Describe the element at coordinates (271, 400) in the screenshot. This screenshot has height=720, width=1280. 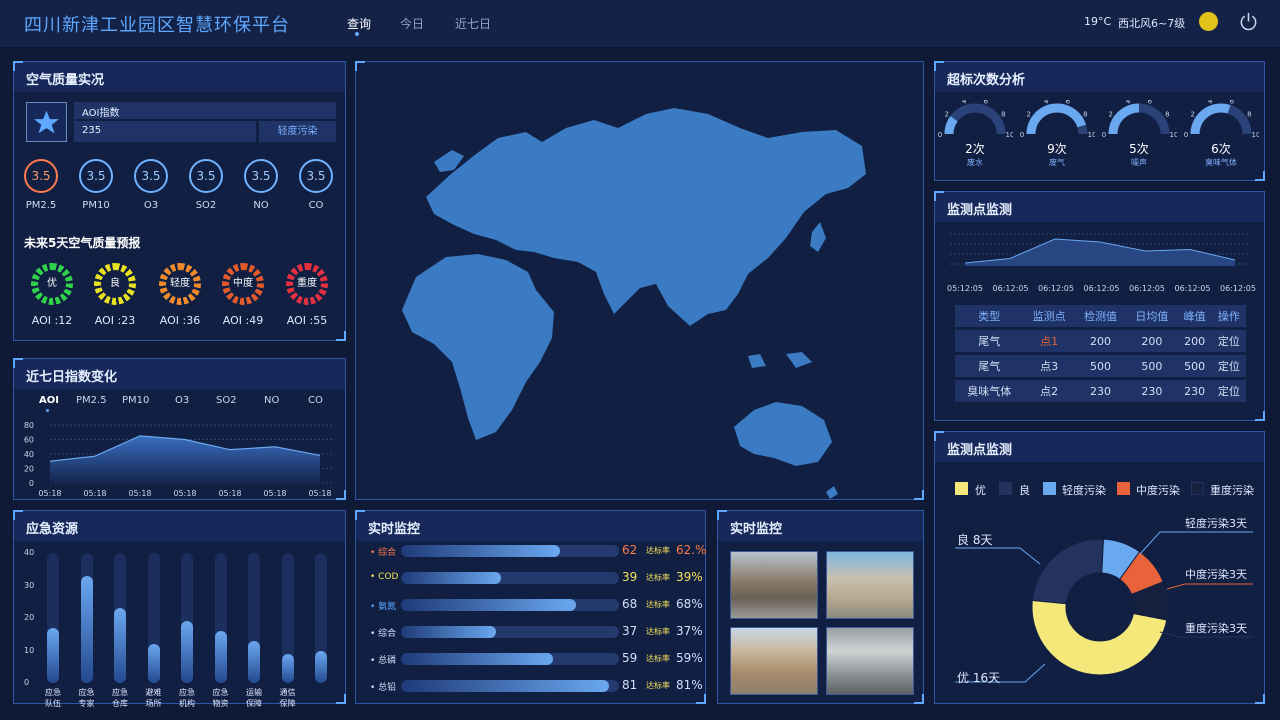
I see `index-tab-no: NO` at that location.